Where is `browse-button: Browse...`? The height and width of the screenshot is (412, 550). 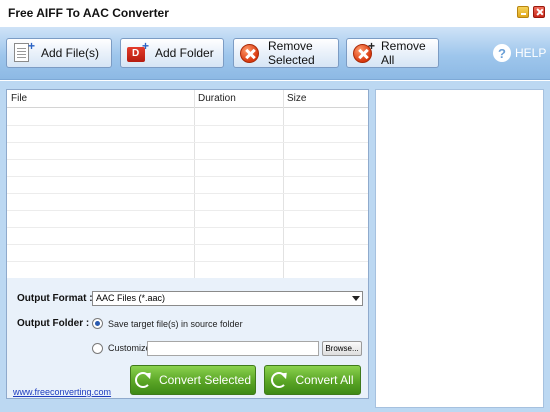 browse-button: Browse... is located at coordinates (342, 348).